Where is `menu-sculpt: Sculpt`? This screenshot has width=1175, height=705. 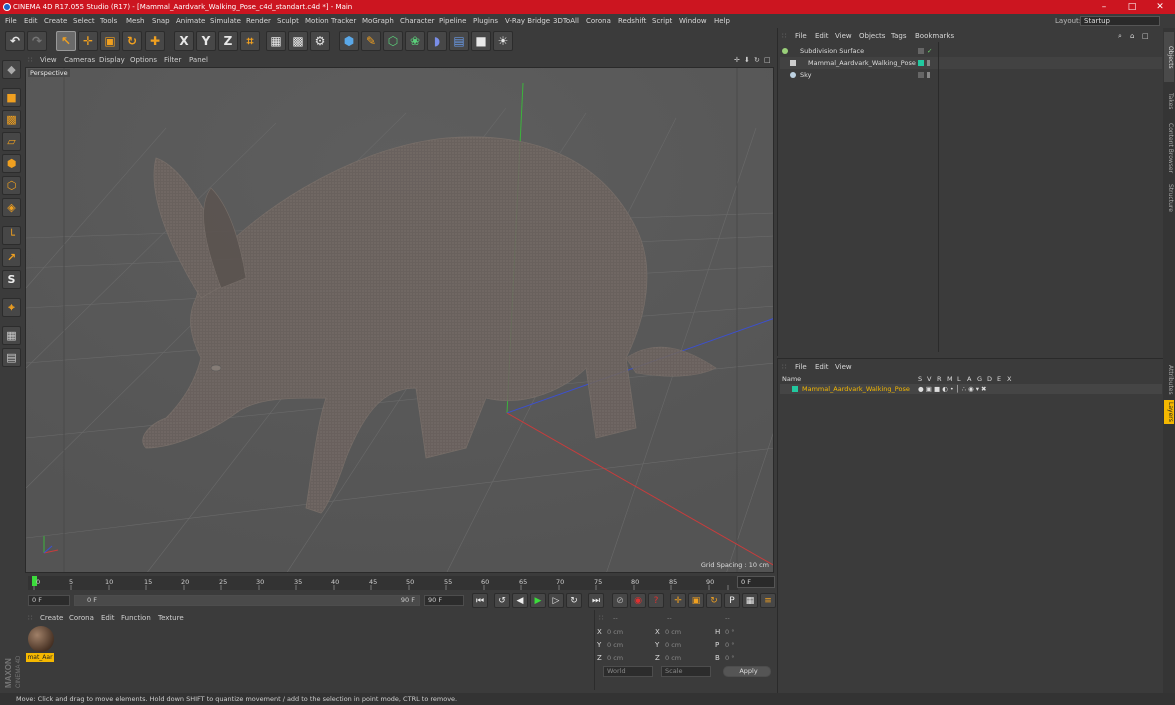
menu-sculpt: Sculpt is located at coordinates (288, 21).